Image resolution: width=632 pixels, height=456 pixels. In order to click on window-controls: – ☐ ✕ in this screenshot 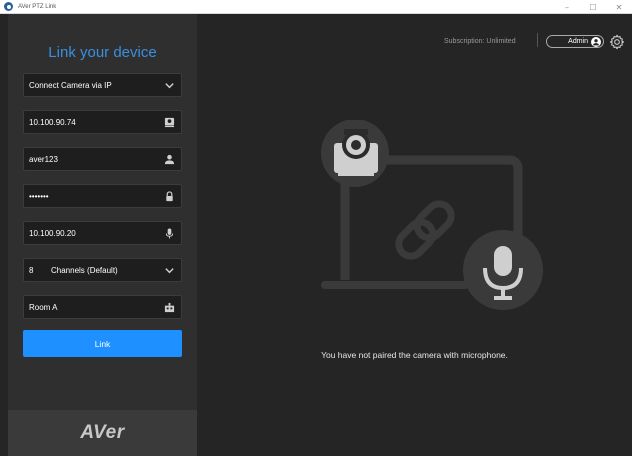, I will do `click(593, 7)`.